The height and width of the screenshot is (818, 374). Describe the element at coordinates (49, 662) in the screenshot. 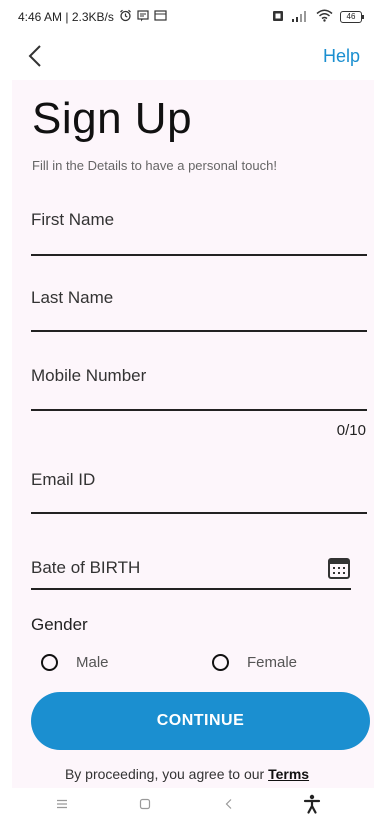

I see `male-radio` at that location.